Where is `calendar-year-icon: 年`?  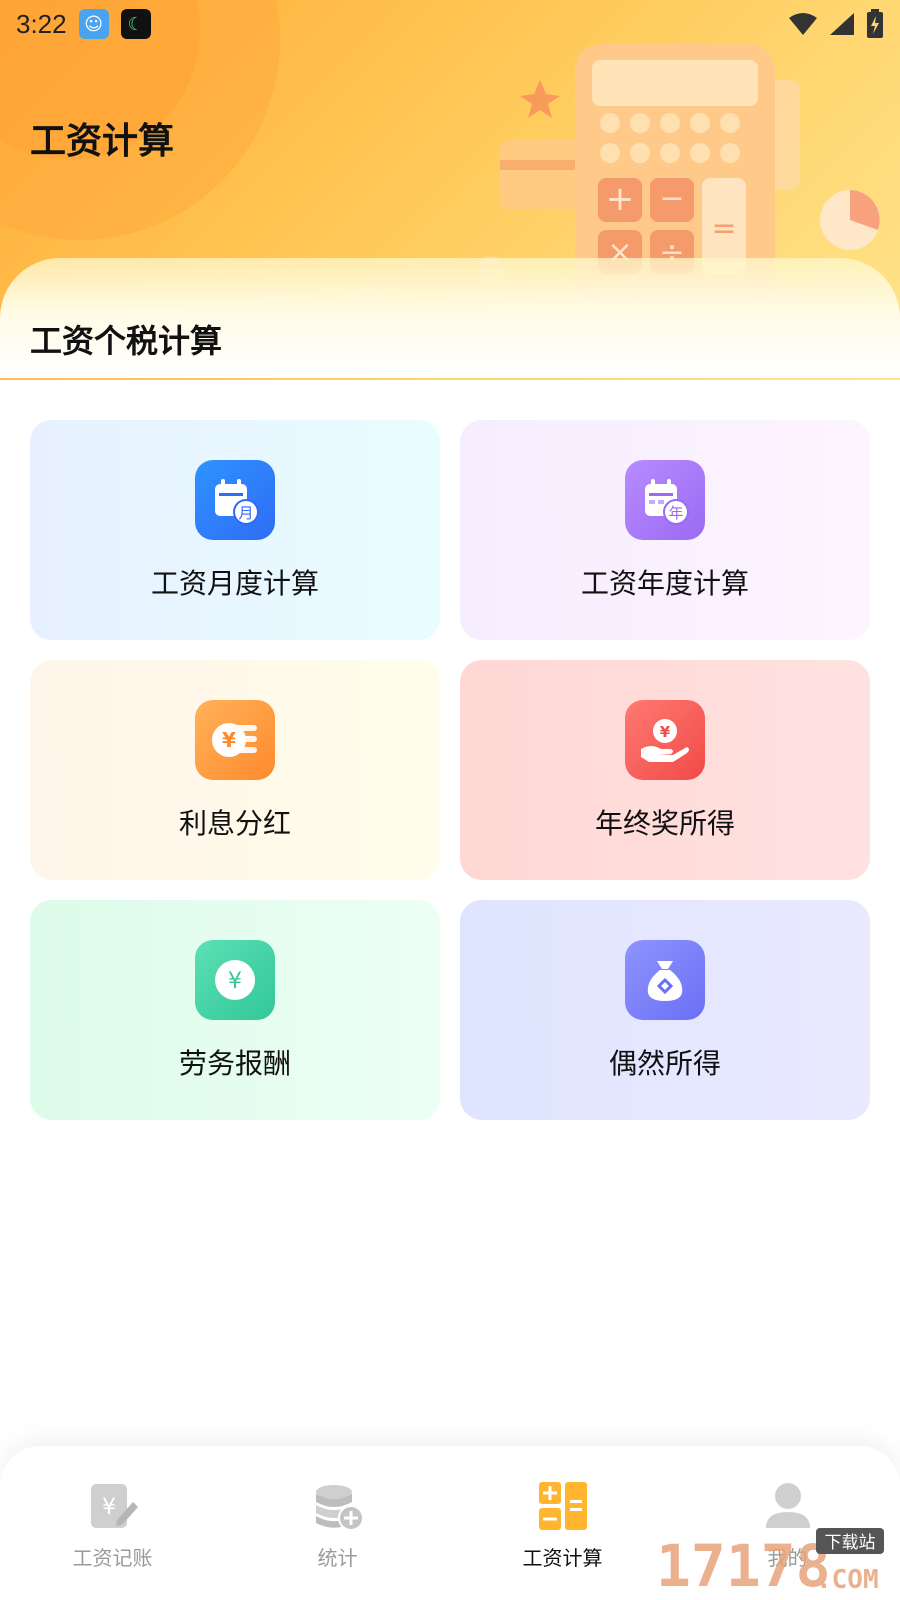
calendar-year-icon: 年 is located at coordinates (665, 500).